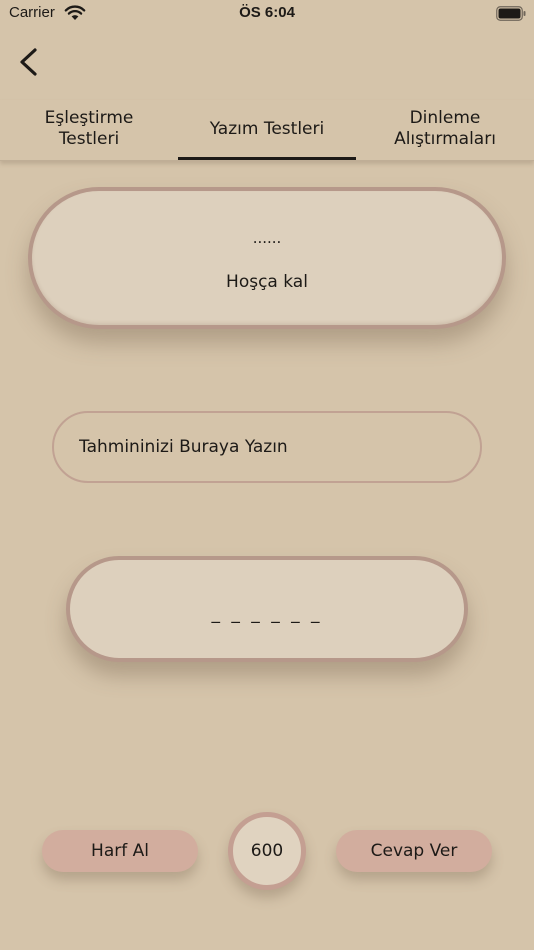 The width and height of the screenshot is (534, 950). I want to click on answer-card: _ _ _ _ _ _, so click(267, 609).